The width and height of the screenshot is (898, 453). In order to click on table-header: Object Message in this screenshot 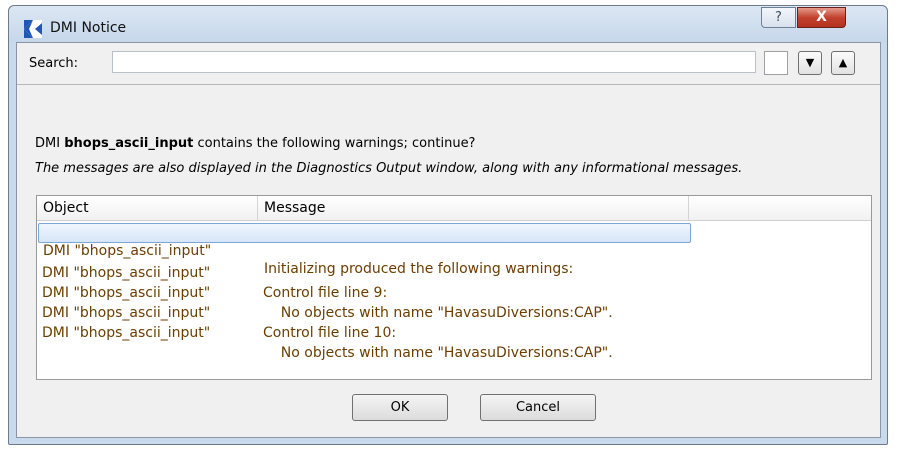, I will do `click(454, 208)`.